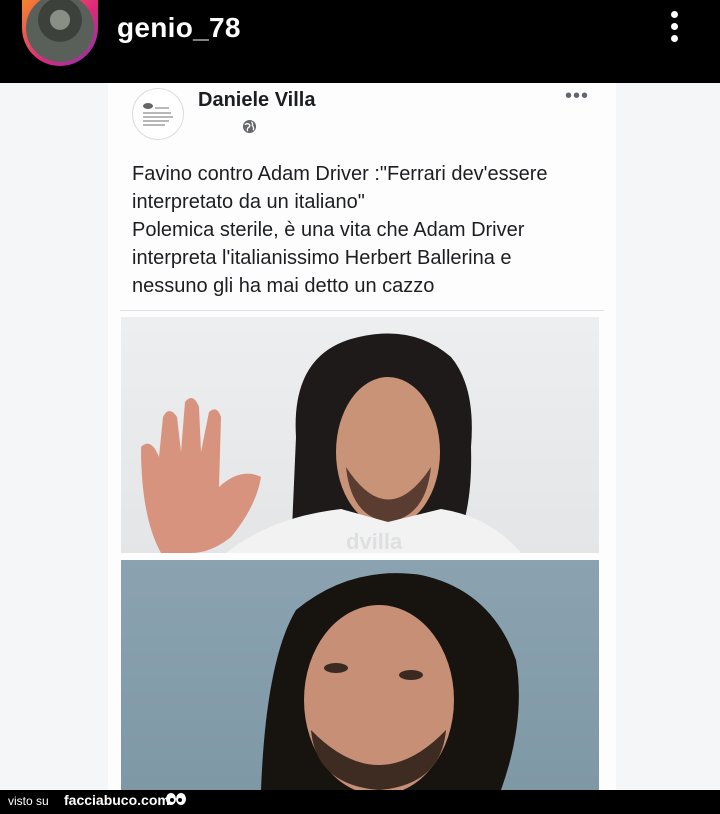 The image size is (720, 814). What do you see at coordinates (176, 799) in the screenshot?
I see `eyes-icon` at bounding box center [176, 799].